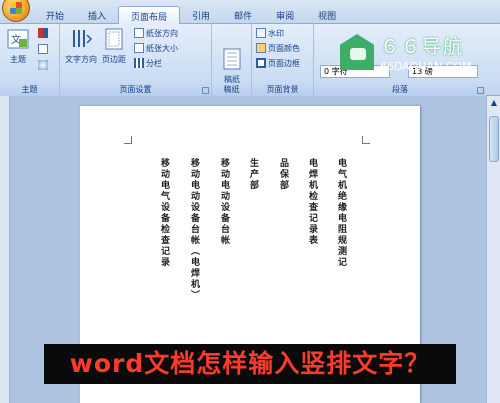  Describe the element at coordinates (253, 174) in the screenshot. I see `vertical-text-column: 生产部` at that location.